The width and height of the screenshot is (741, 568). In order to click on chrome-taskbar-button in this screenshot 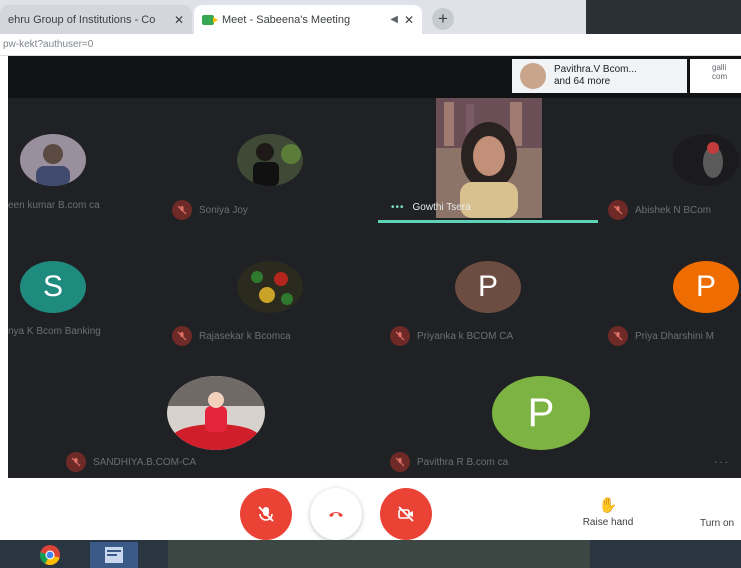, I will do `click(50, 555)`.